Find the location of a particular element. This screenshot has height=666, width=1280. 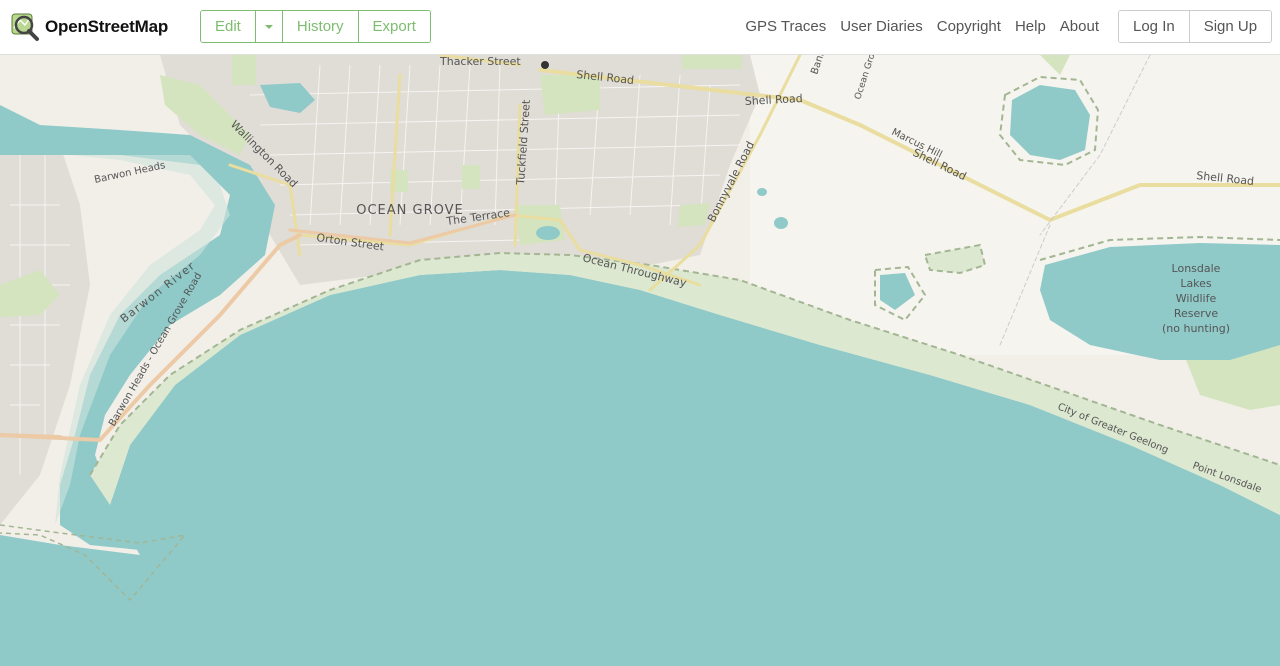

nav-help: Help is located at coordinates (1030, 26).